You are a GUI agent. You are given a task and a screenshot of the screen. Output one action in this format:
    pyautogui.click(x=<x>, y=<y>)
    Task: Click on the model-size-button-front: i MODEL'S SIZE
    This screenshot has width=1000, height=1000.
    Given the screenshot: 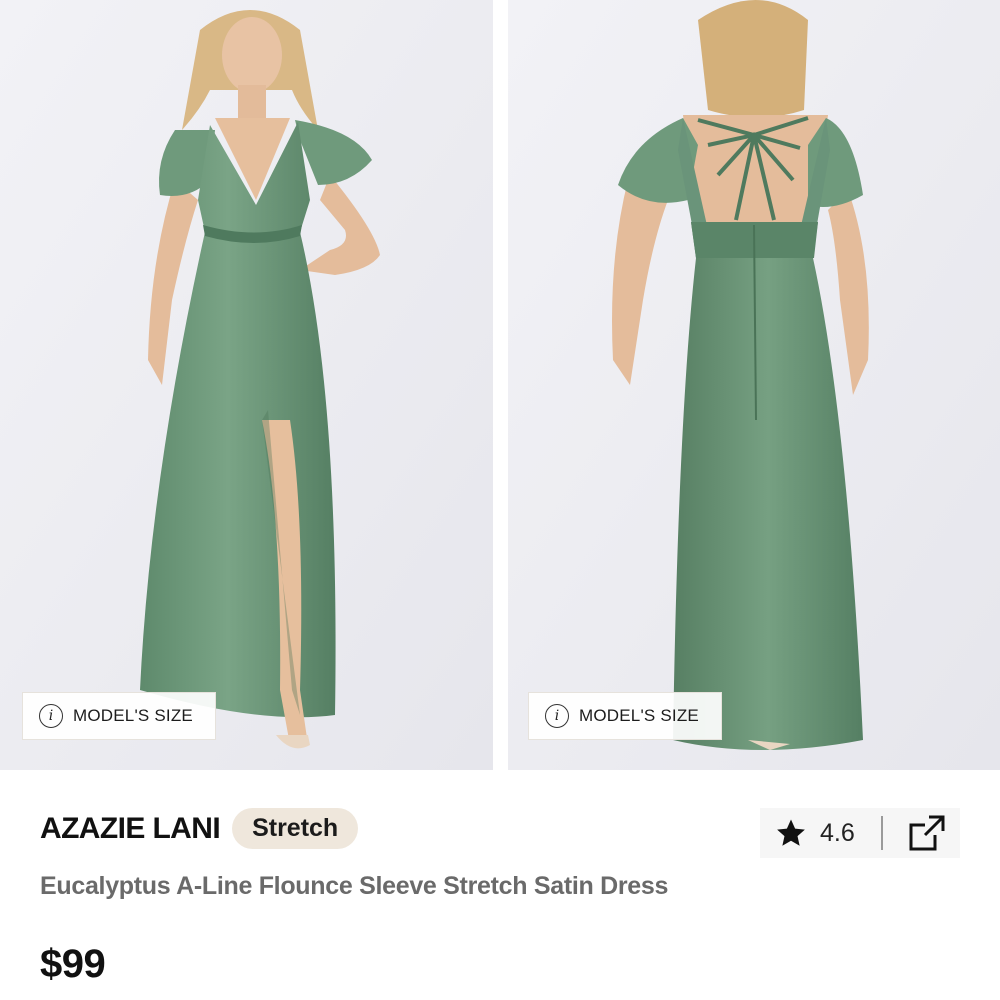 What is the action you would take?
    pyautogui.click(x=119, y=716)
    